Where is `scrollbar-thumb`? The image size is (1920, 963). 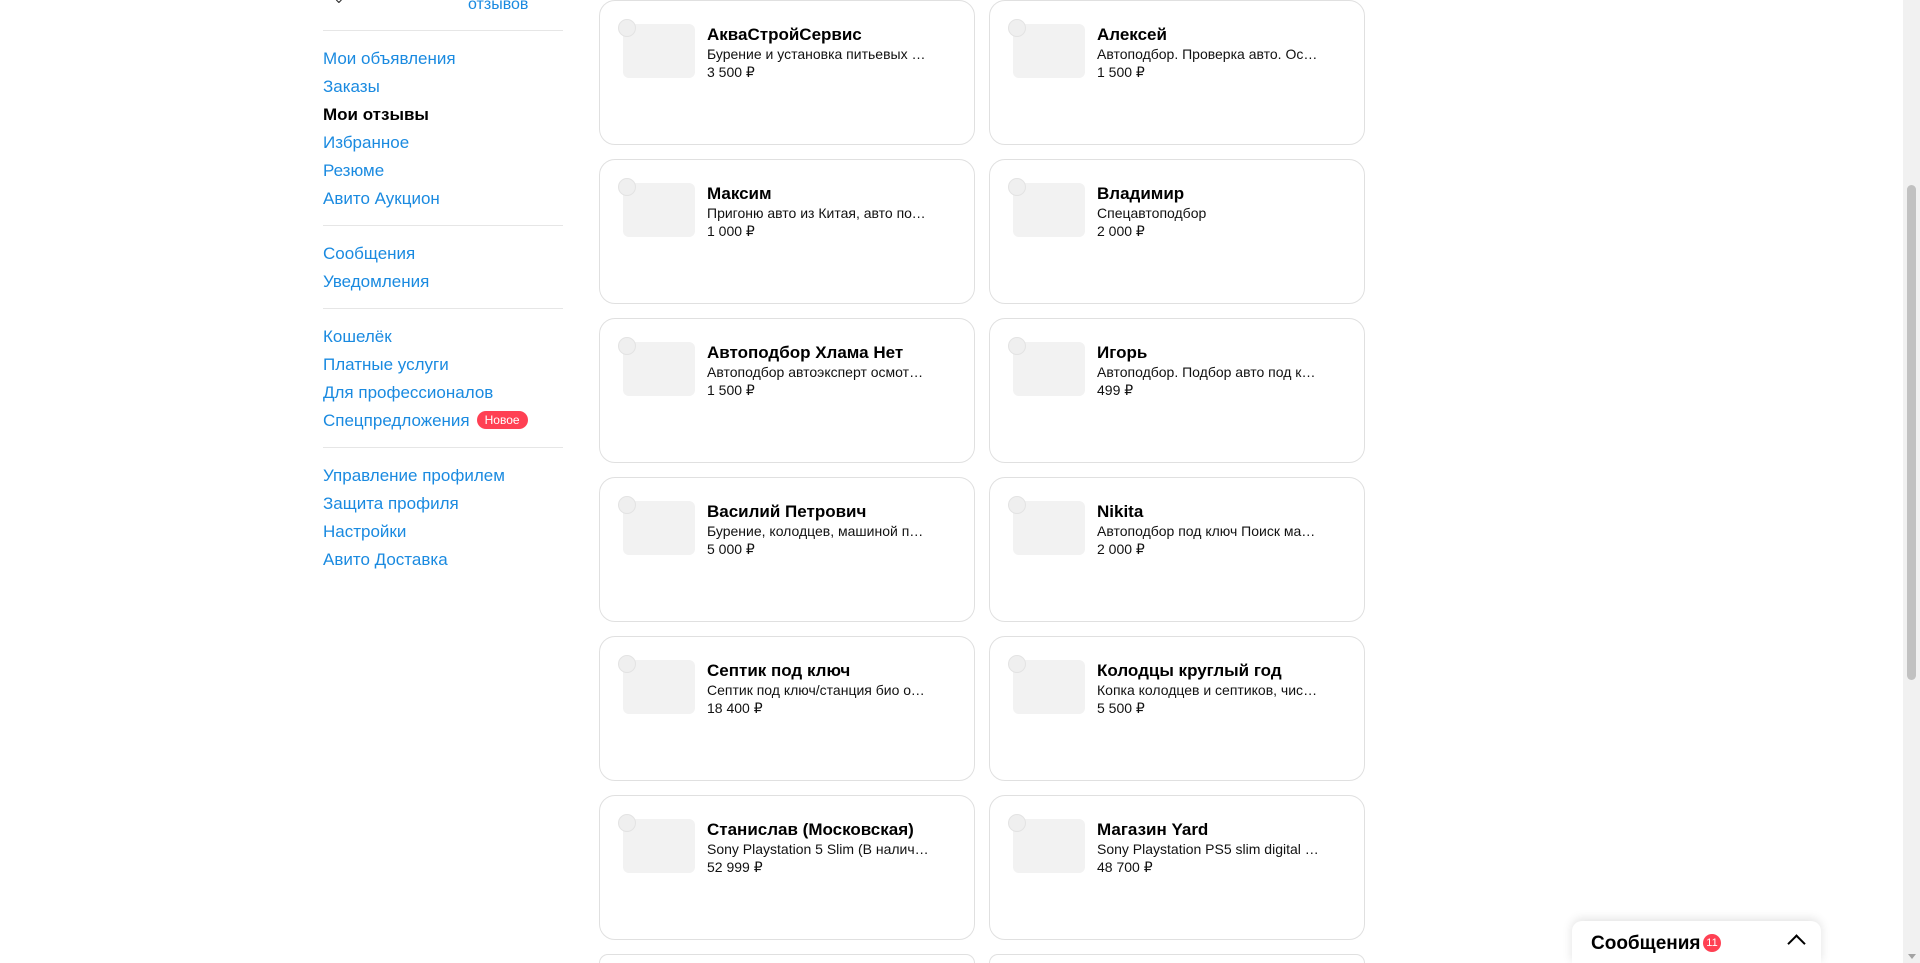 scrollbar-thumb is located at coordinates (1911, 432).